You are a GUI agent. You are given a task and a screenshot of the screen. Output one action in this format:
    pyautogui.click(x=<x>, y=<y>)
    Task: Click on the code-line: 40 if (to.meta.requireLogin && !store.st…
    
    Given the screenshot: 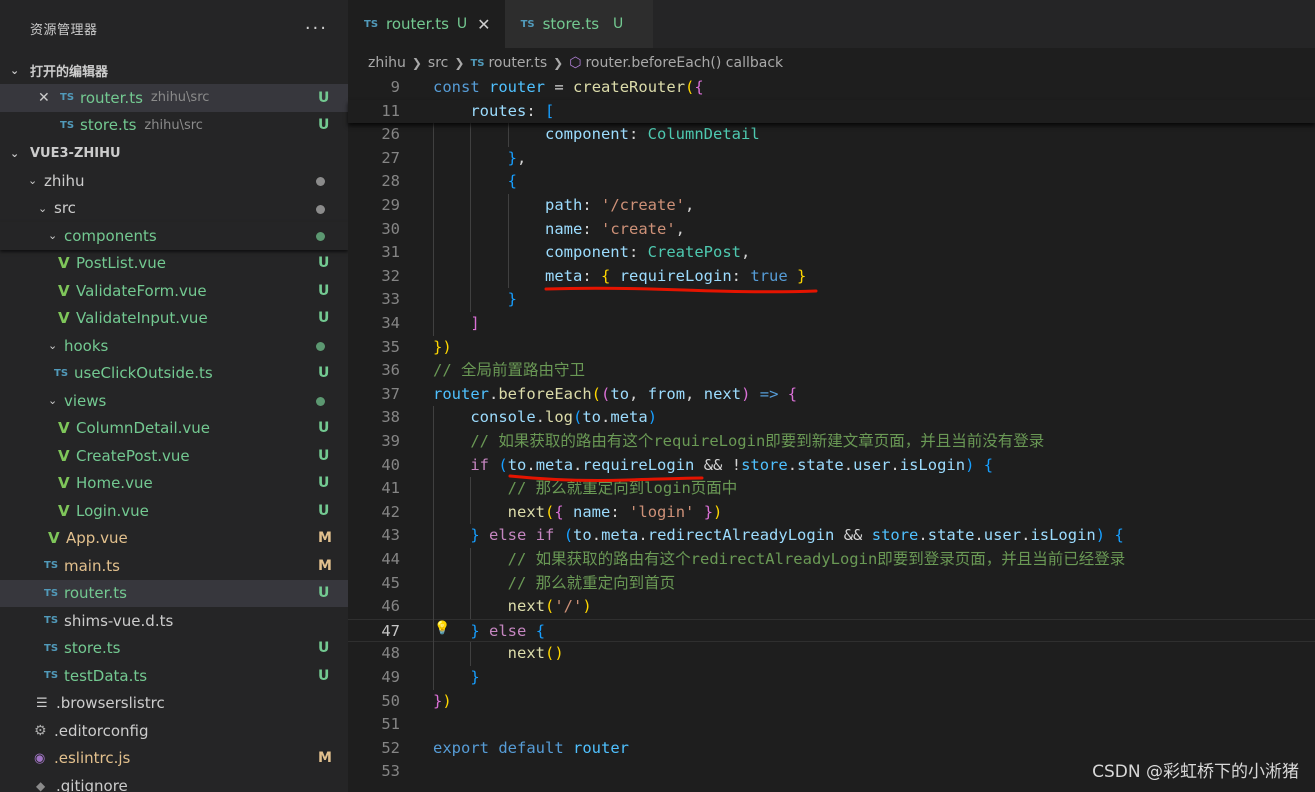 What is the action you would take?
    pyautogui.click(x=831, y=466)
    